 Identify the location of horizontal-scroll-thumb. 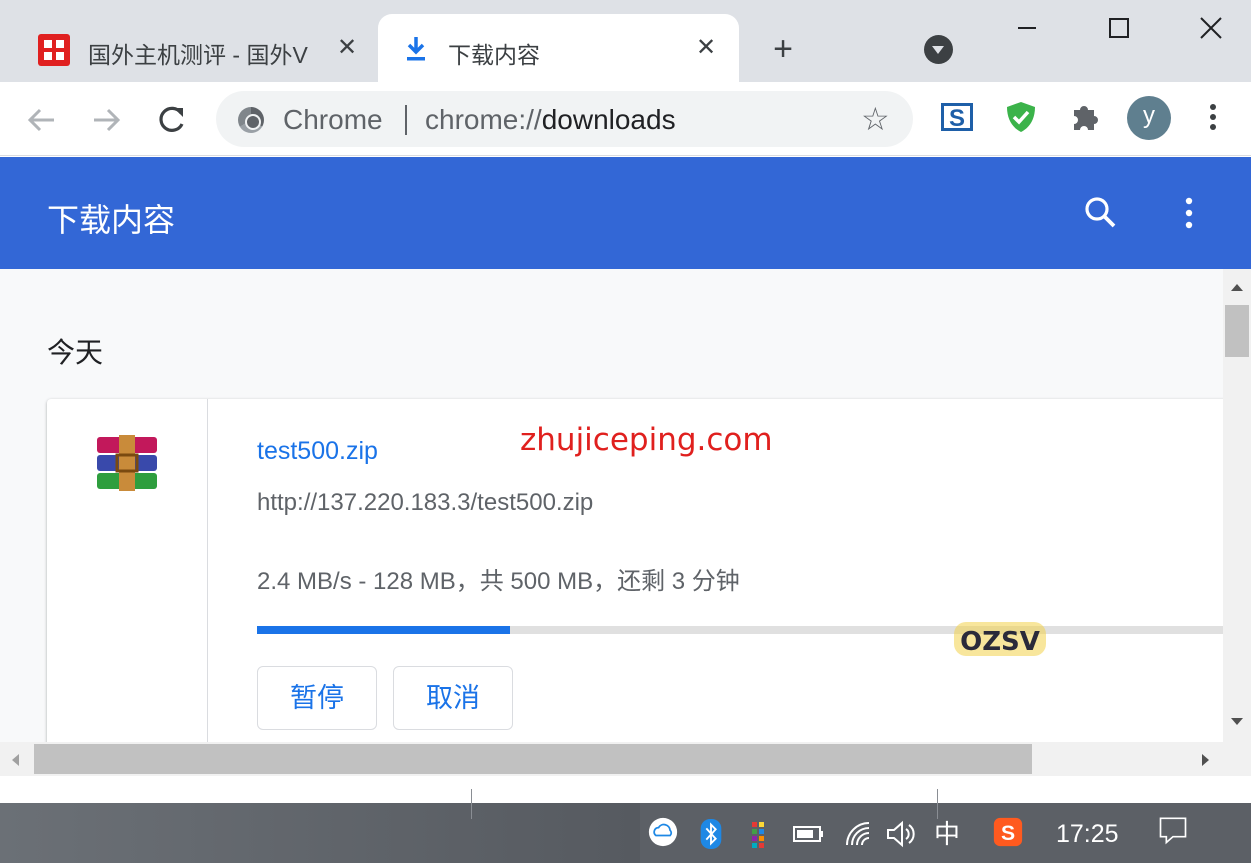
(533, 759).